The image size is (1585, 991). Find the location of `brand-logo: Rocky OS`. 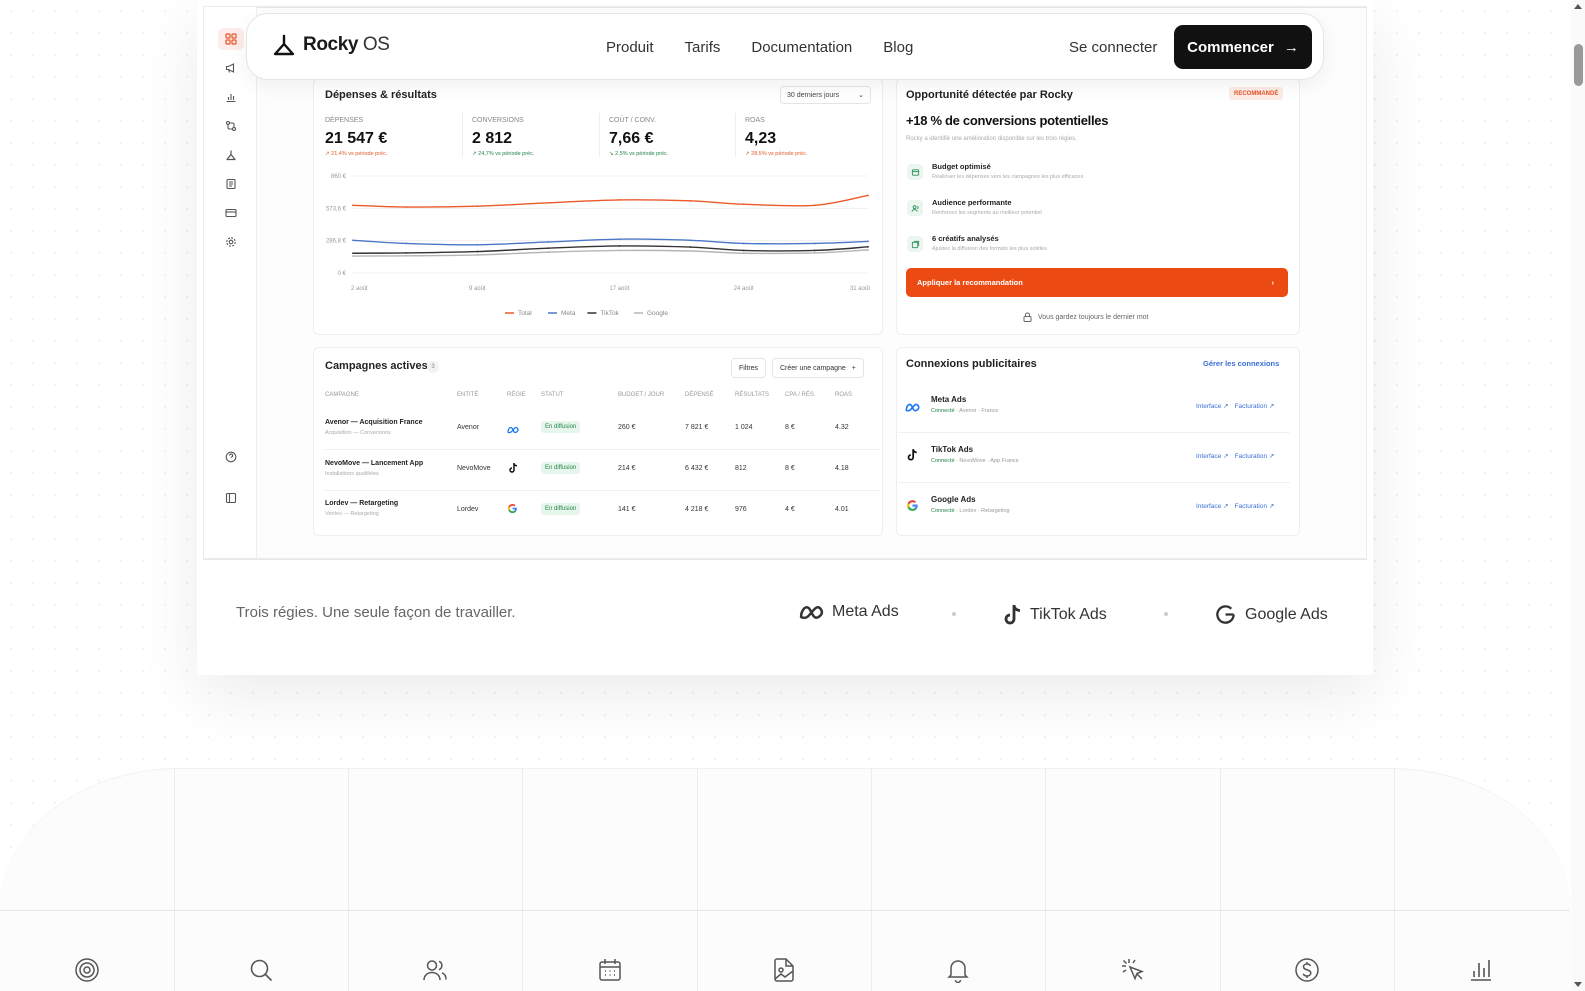

brand-logo: Rocky OS is located at coordinates (331, 45).